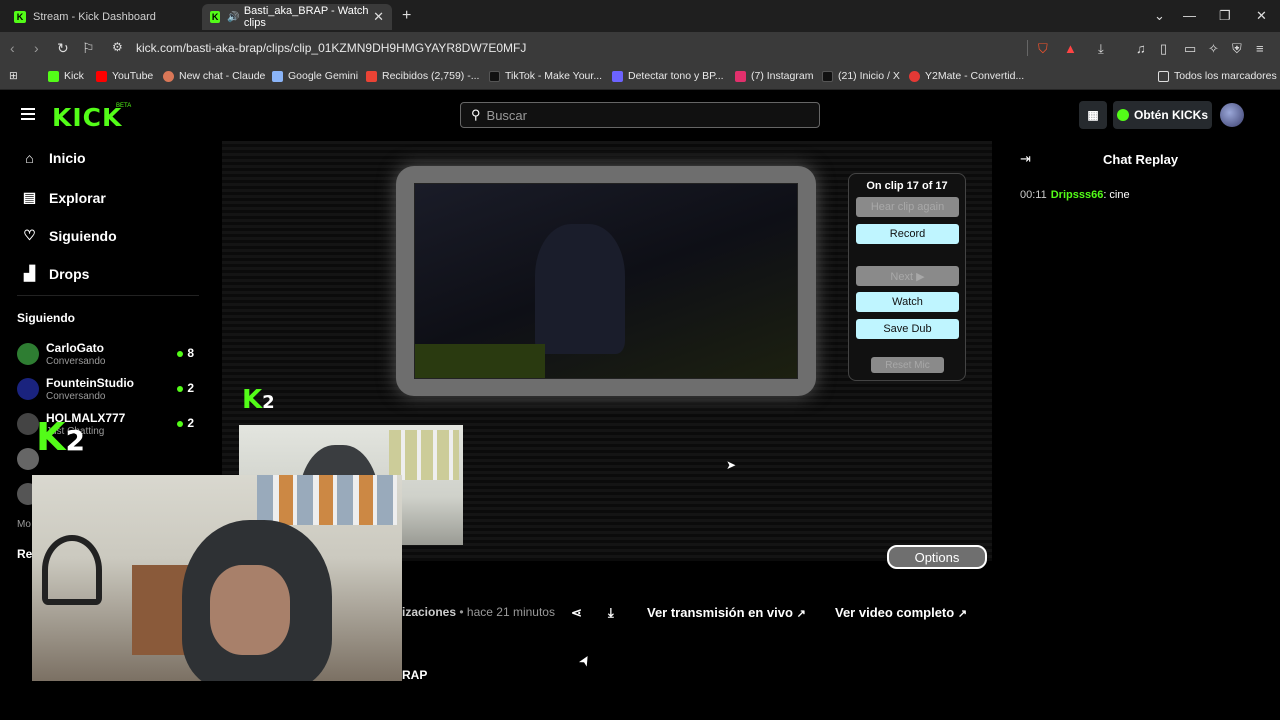  I want to click on leo-ai-icon: ✧, so click(1213, 49).